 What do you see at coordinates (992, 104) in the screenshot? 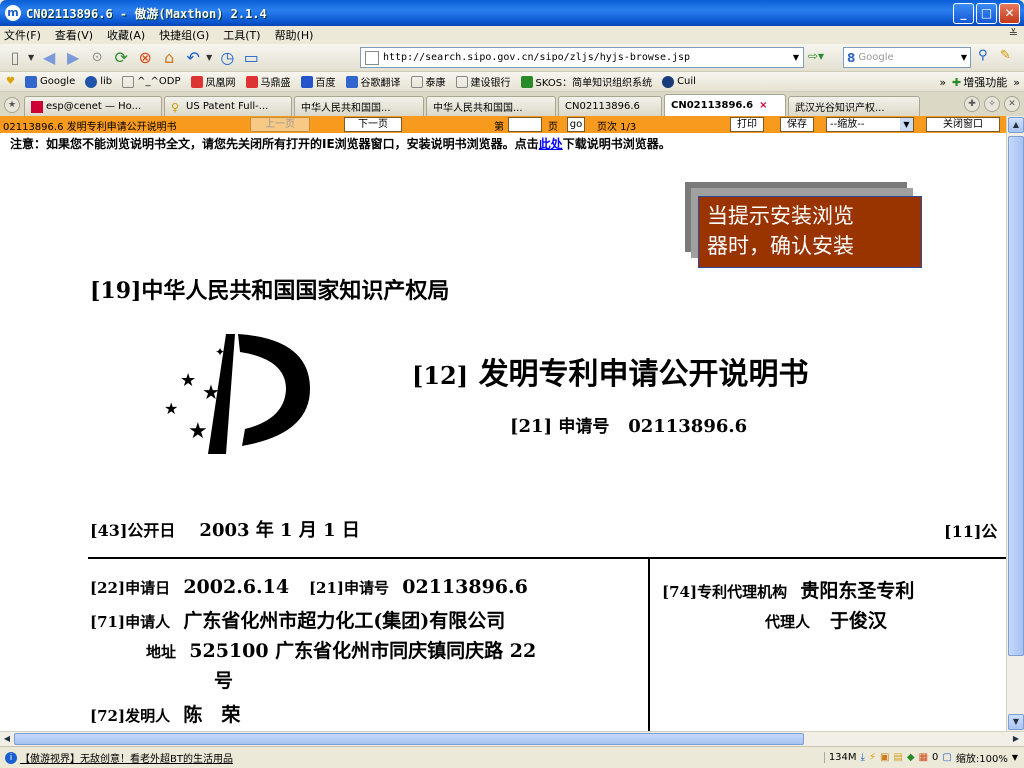
I see `settings-icon: ✧` at bounding box center [992, 104].